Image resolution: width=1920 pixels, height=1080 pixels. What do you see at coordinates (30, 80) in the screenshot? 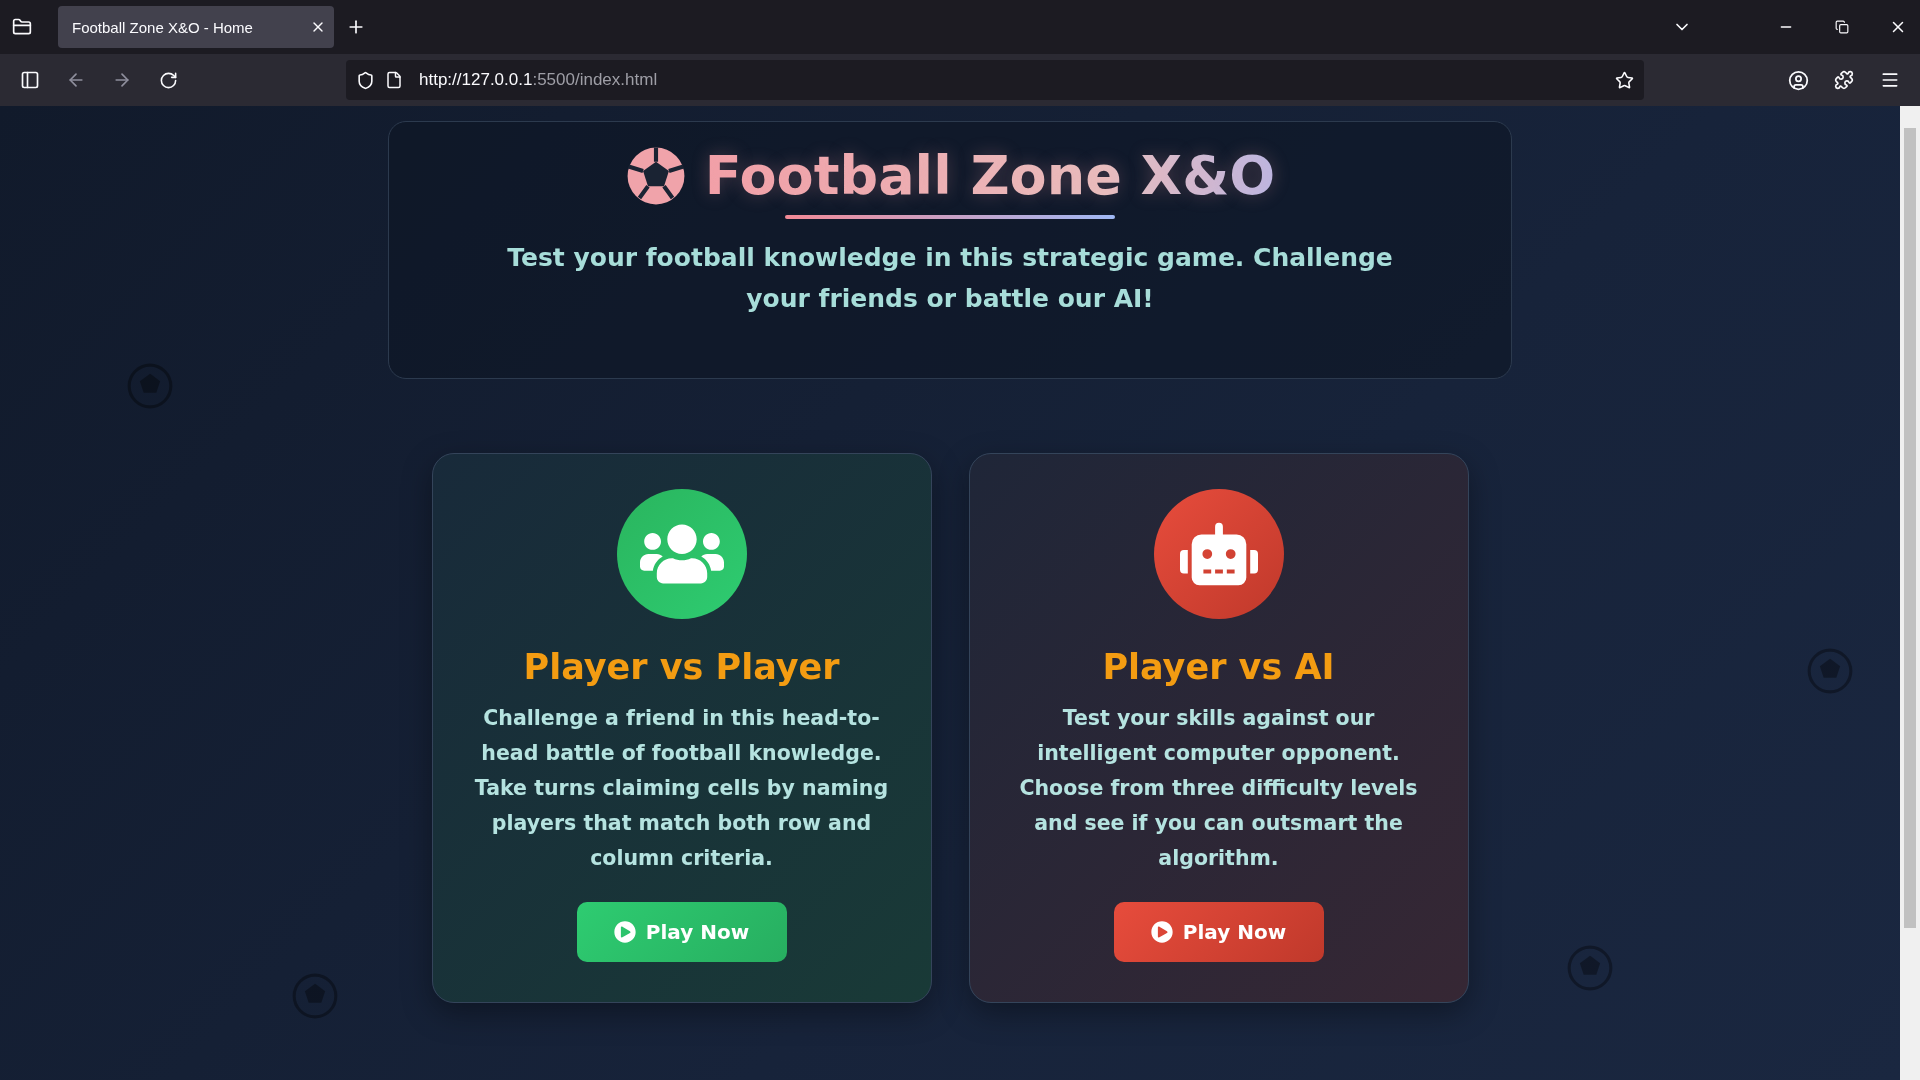
I see `sidebar-icon` at bounding box center [30, 80].